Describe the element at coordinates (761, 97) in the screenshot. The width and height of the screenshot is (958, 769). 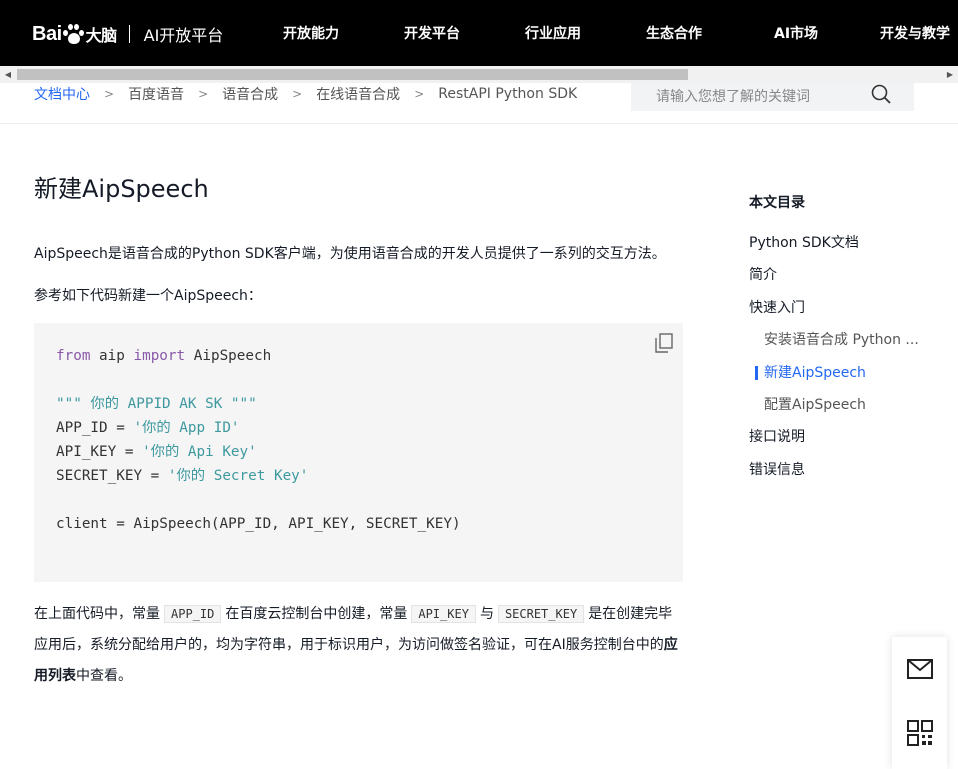
I see `search-input` at that location.